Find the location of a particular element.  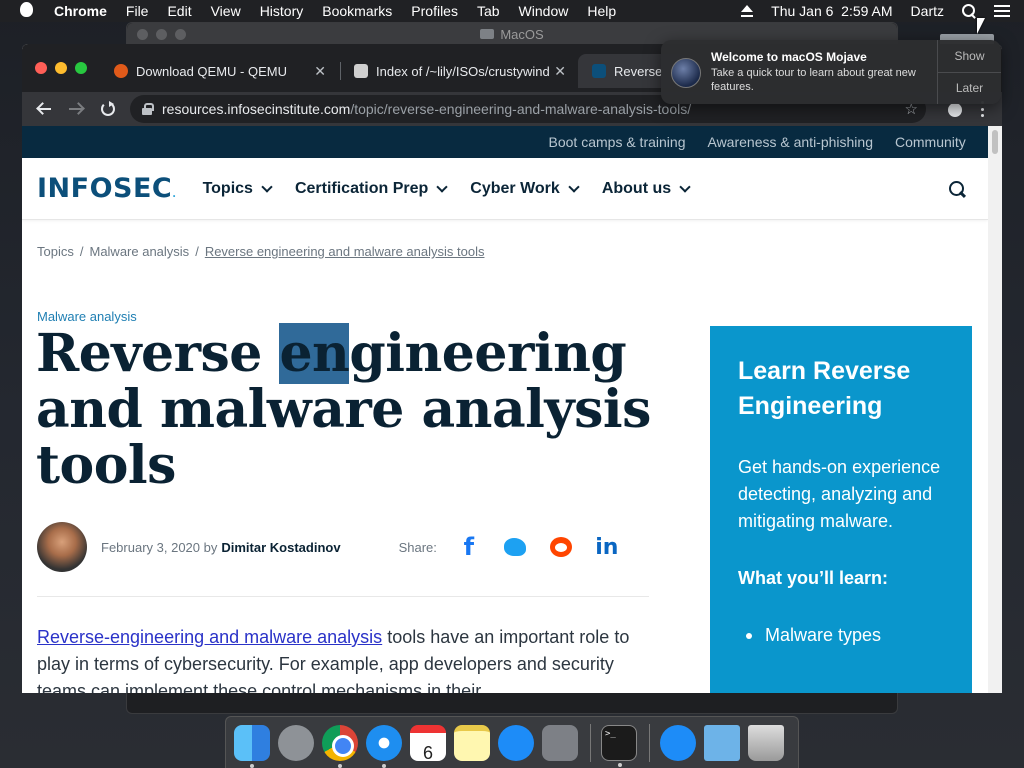

dock: 6 >_ is located at coordinates (512, 742).